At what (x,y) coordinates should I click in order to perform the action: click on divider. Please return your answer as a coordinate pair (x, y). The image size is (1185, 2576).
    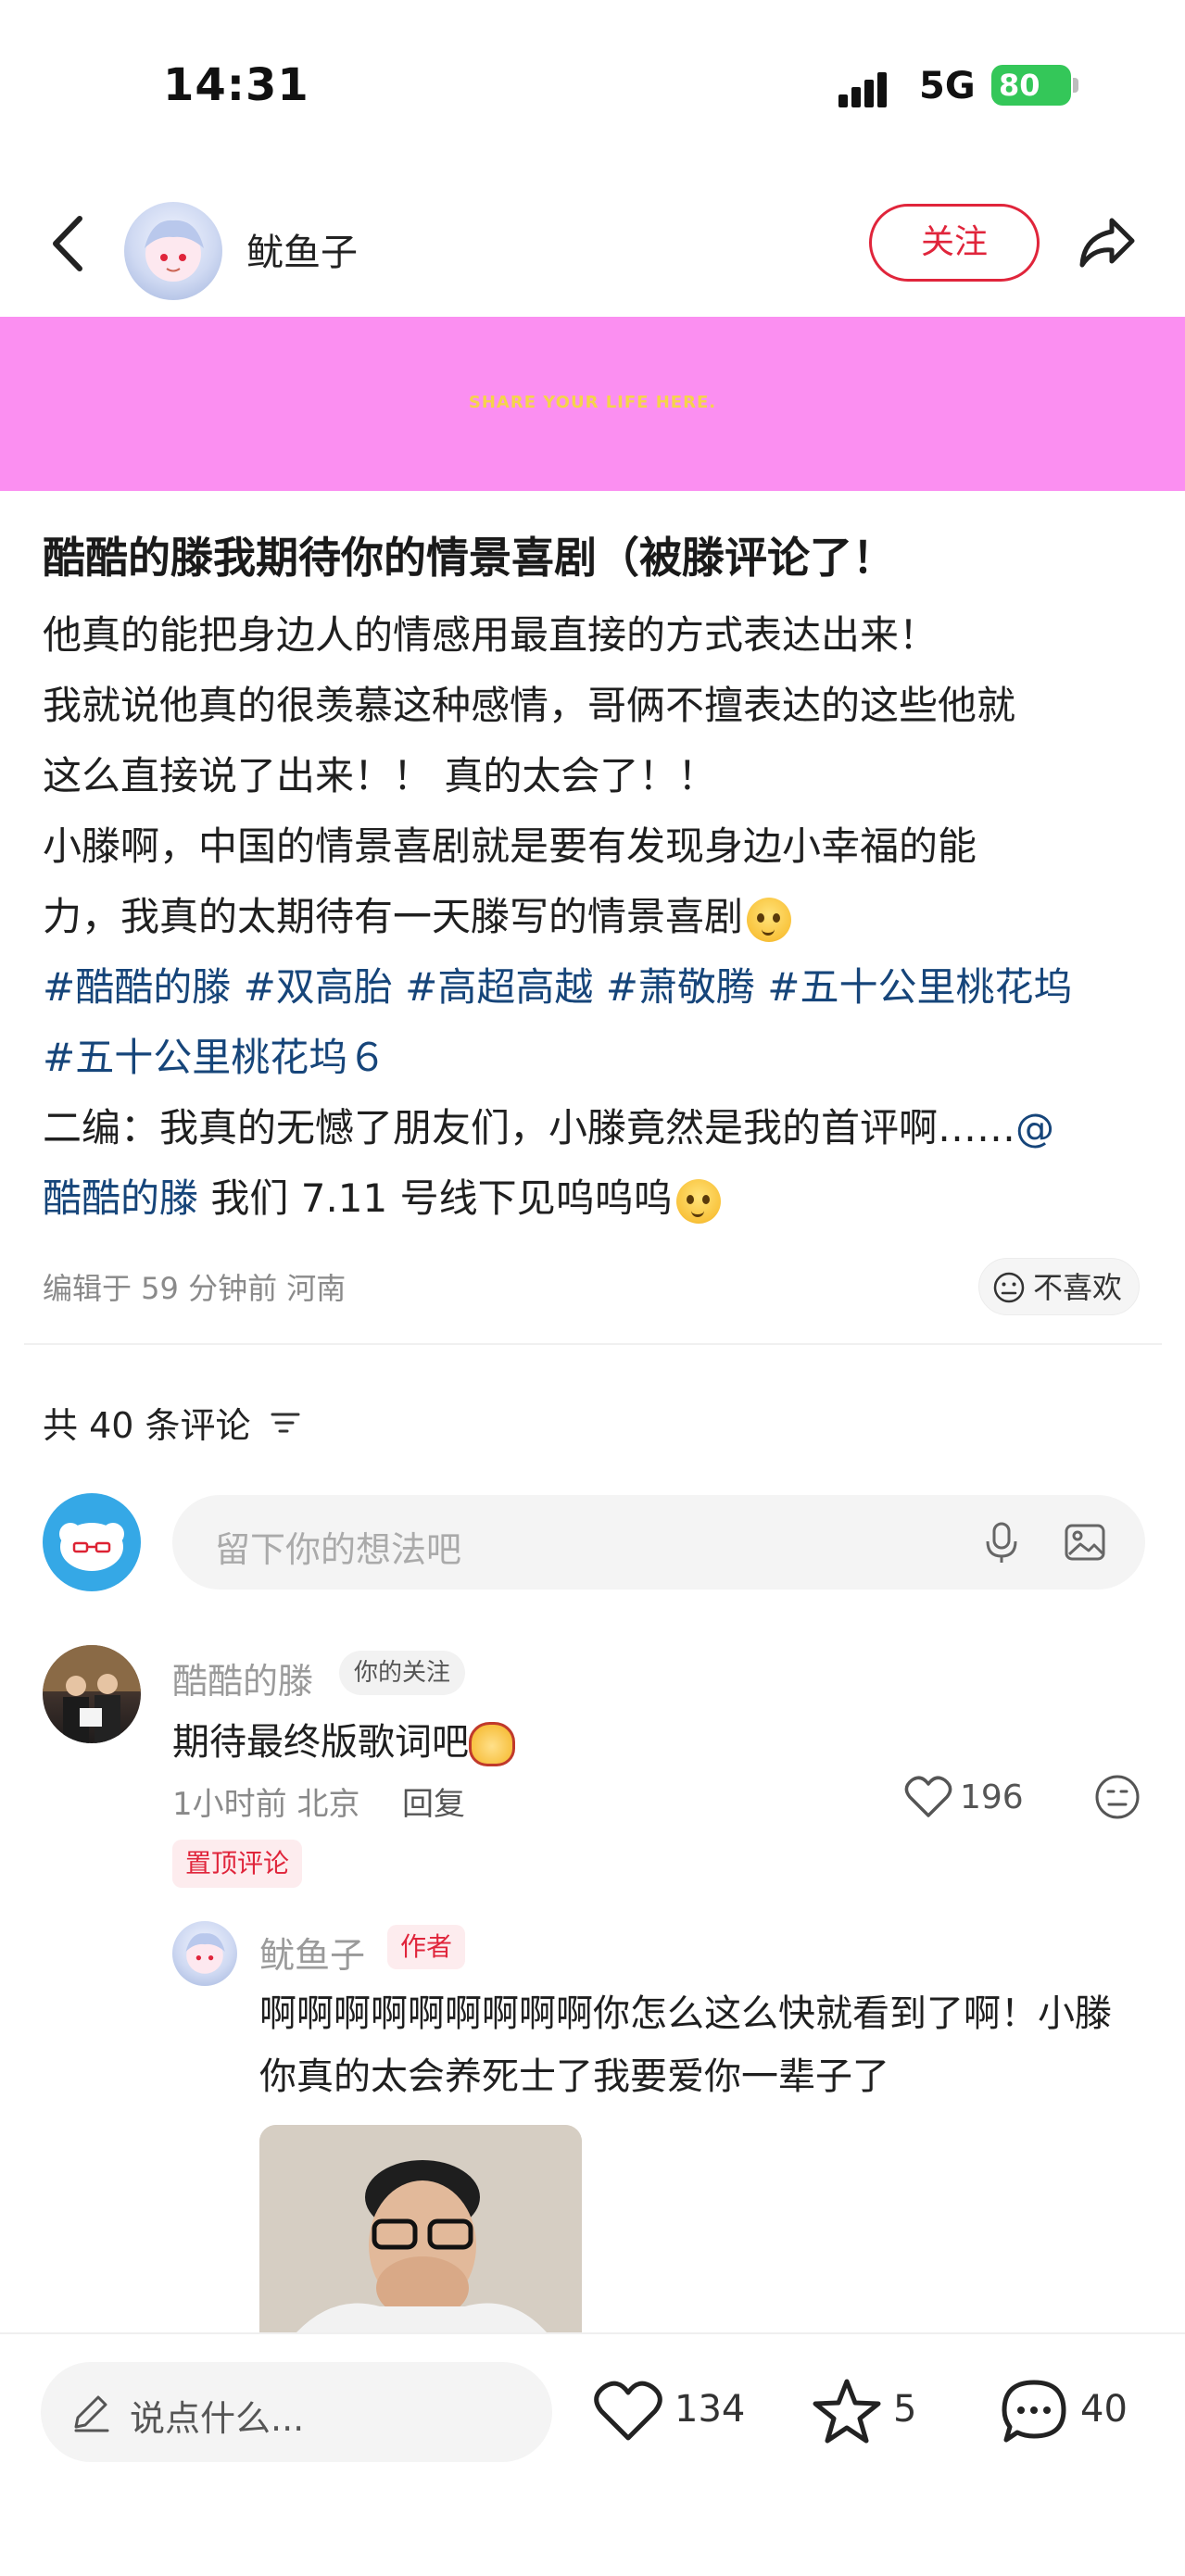
    Looking at the image, I should click on (593, 1344).